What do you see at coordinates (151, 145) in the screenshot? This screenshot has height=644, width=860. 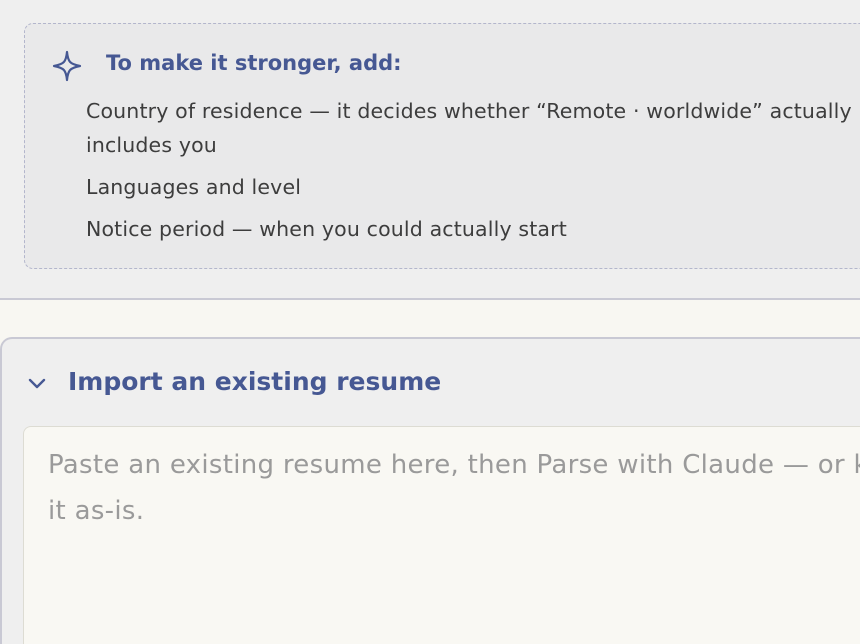 I see `tip-country-continued: includes you` at bounding box center [151, 145].